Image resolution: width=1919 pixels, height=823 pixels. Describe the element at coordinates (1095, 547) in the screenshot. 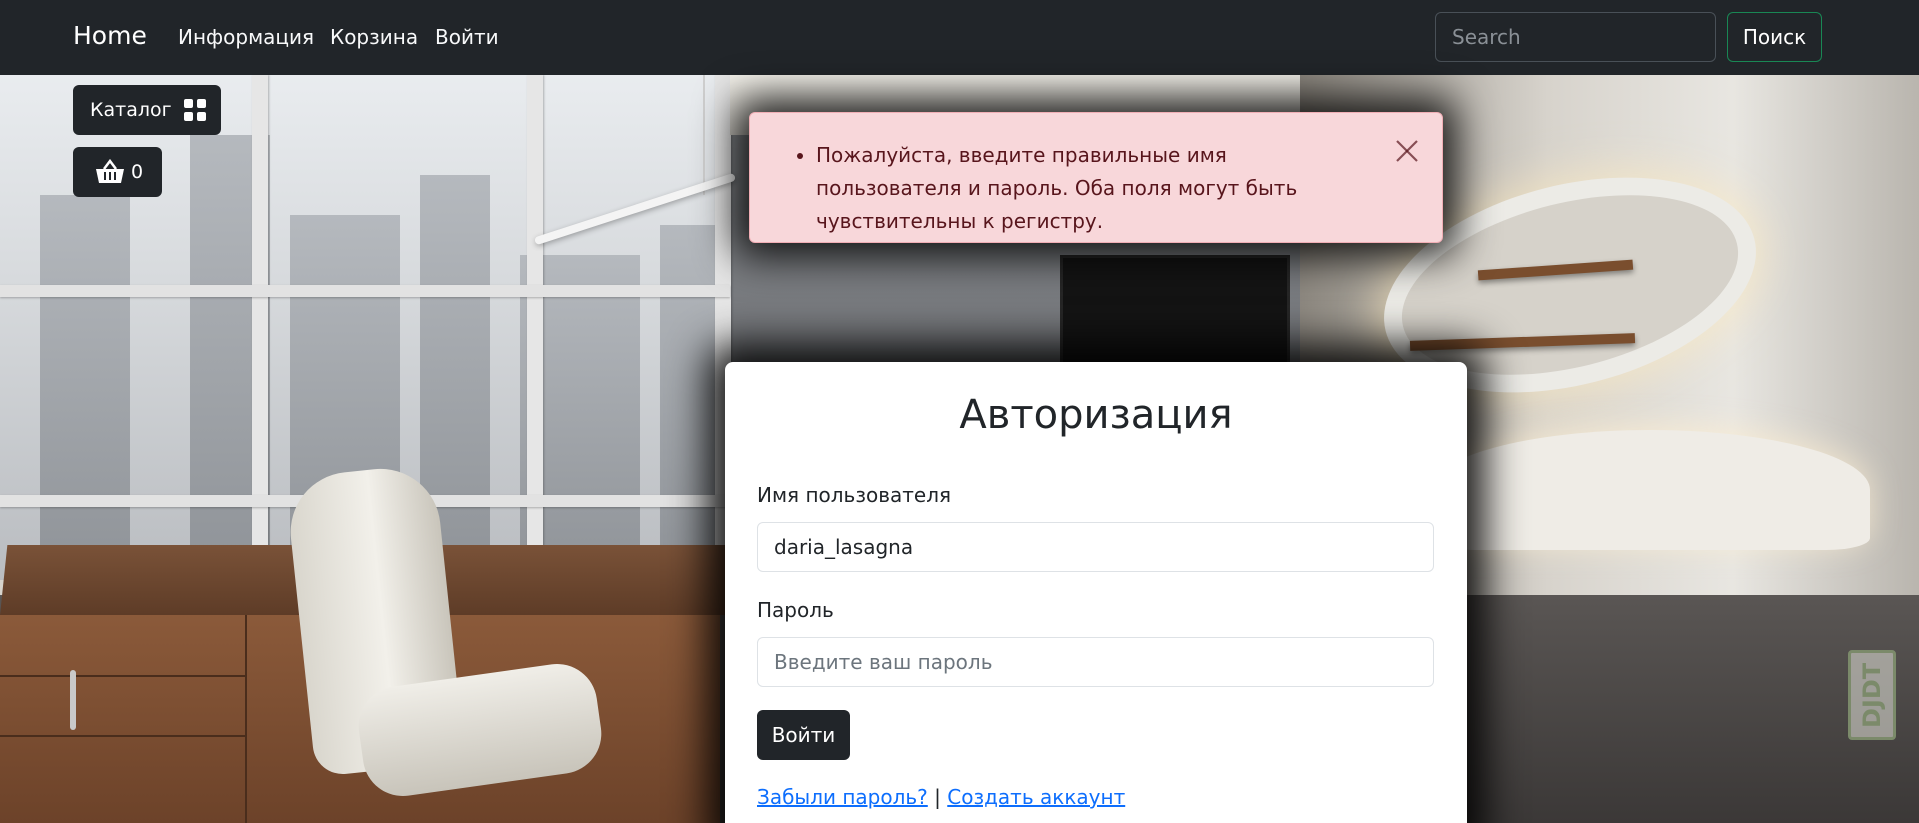

I see `username-field` at that location.